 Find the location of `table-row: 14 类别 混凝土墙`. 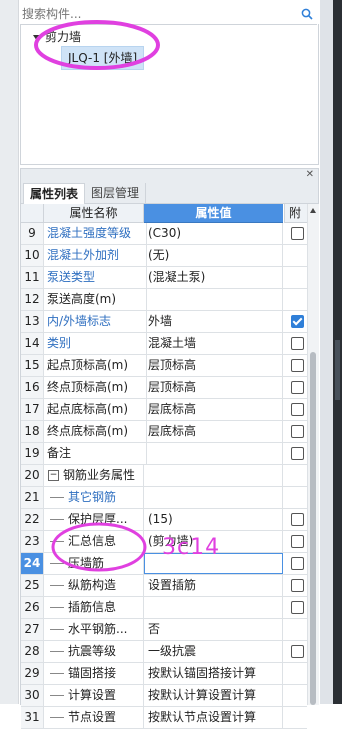

table-row: 14 类别 混凝土墙 is located at coordinates (164, 344).